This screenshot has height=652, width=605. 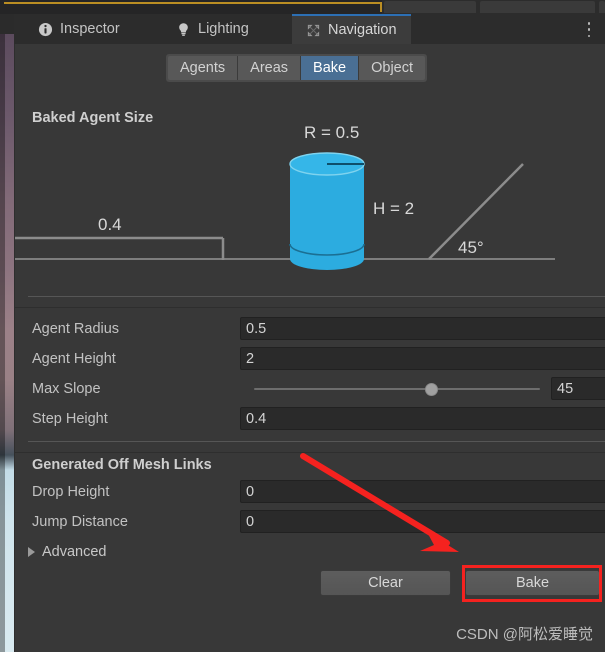 I want to click on tab-object: Object, so click(x=392, y=68).